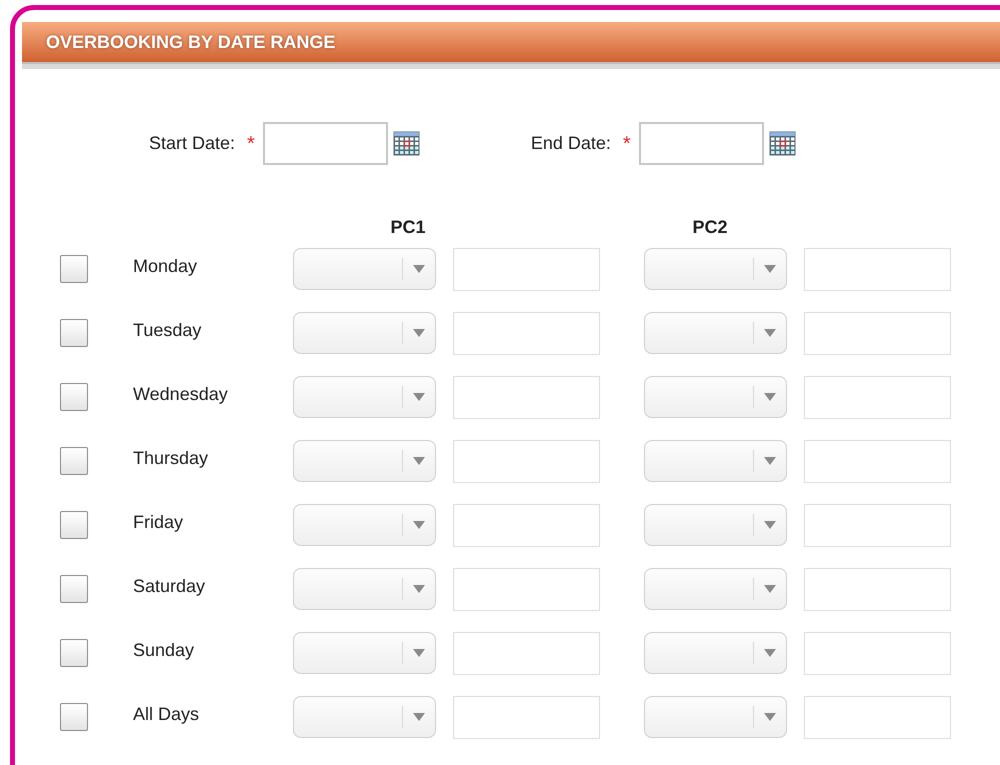 The height and width of the screenshot is (765, 1000). What do you see at coordinates (166, 714) in the screenshot?
I see `day-label: All Days` at bounding box center [166, 714].